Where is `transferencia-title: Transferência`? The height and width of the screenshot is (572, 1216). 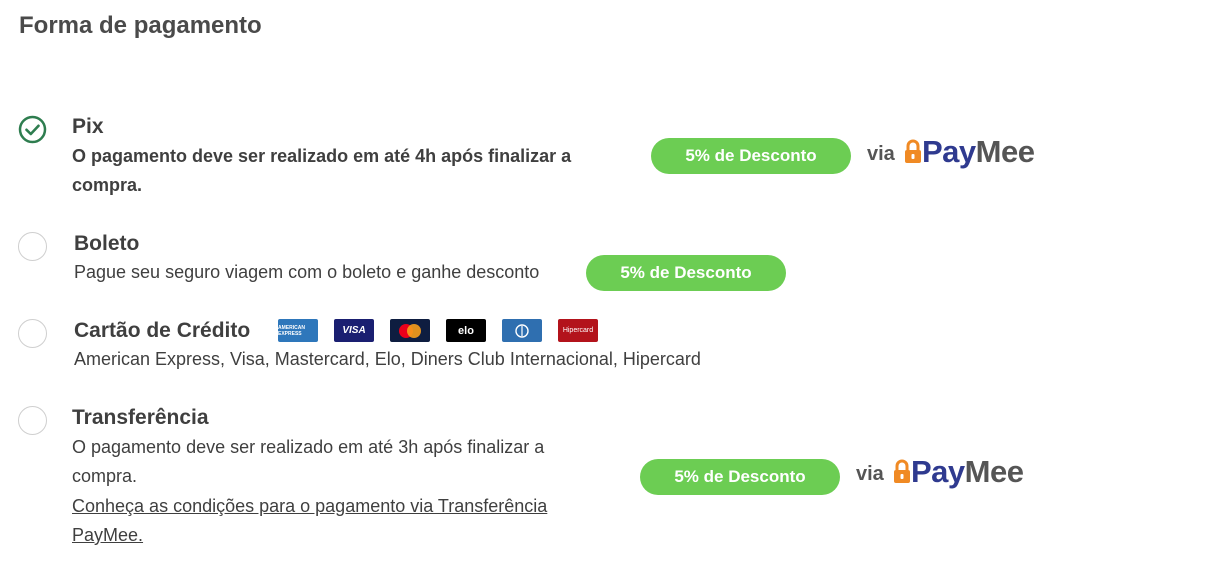
transferencia-title: Transferência is located at coordinates (140, 417).